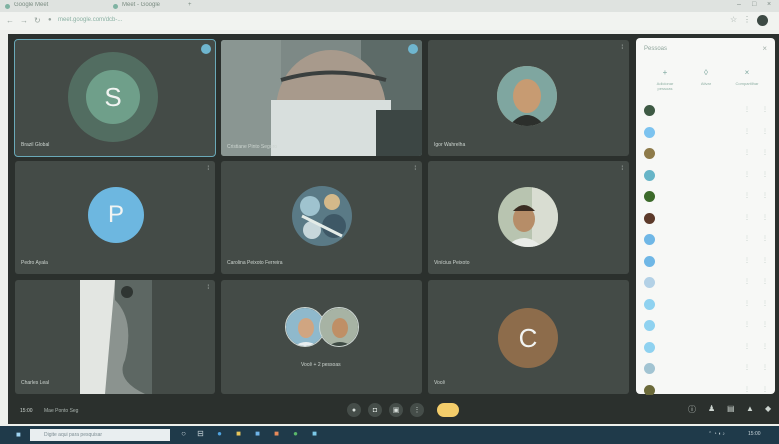  I want to click on participant-name: Você, so click(440, 383).